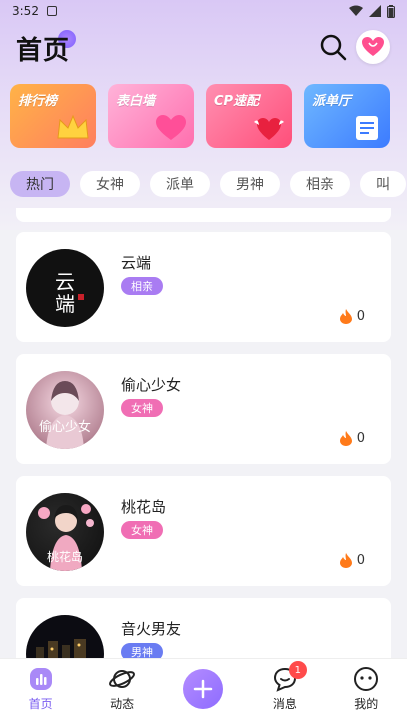  Describe the element at coordinates (66, 537) in the screenshot. I see `peach-blossom-avatar-icon: 桃花岛` at that location.